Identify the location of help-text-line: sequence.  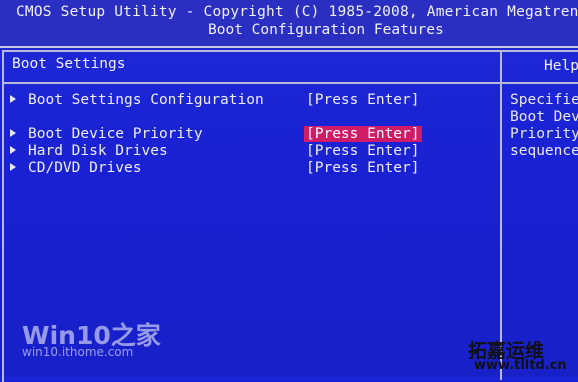
(544, 151).